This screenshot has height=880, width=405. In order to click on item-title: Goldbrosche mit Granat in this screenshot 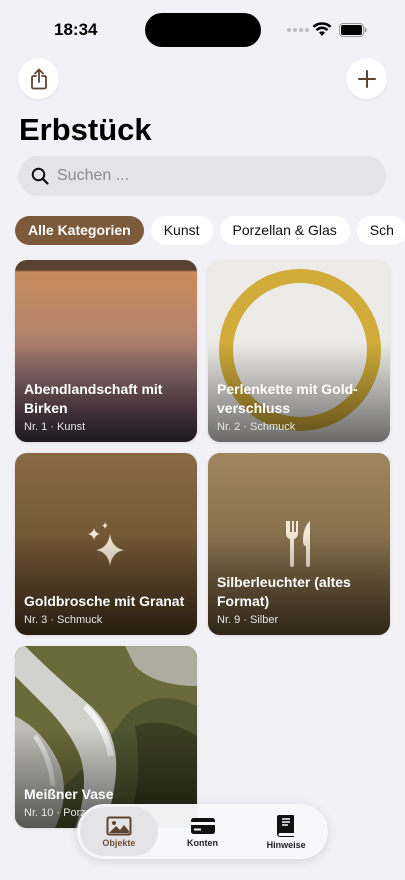, I will do `click(104, 601)`.